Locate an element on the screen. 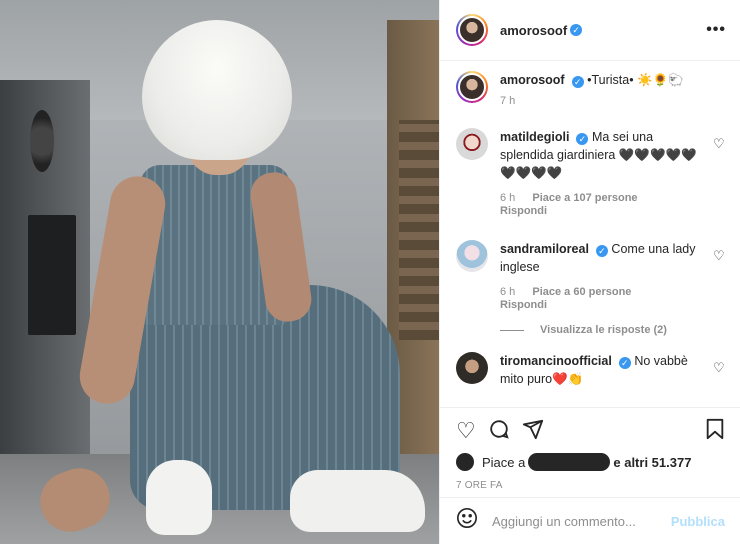 The image size is (740, 544). caption-avatar is located at coordinates (472, 87).